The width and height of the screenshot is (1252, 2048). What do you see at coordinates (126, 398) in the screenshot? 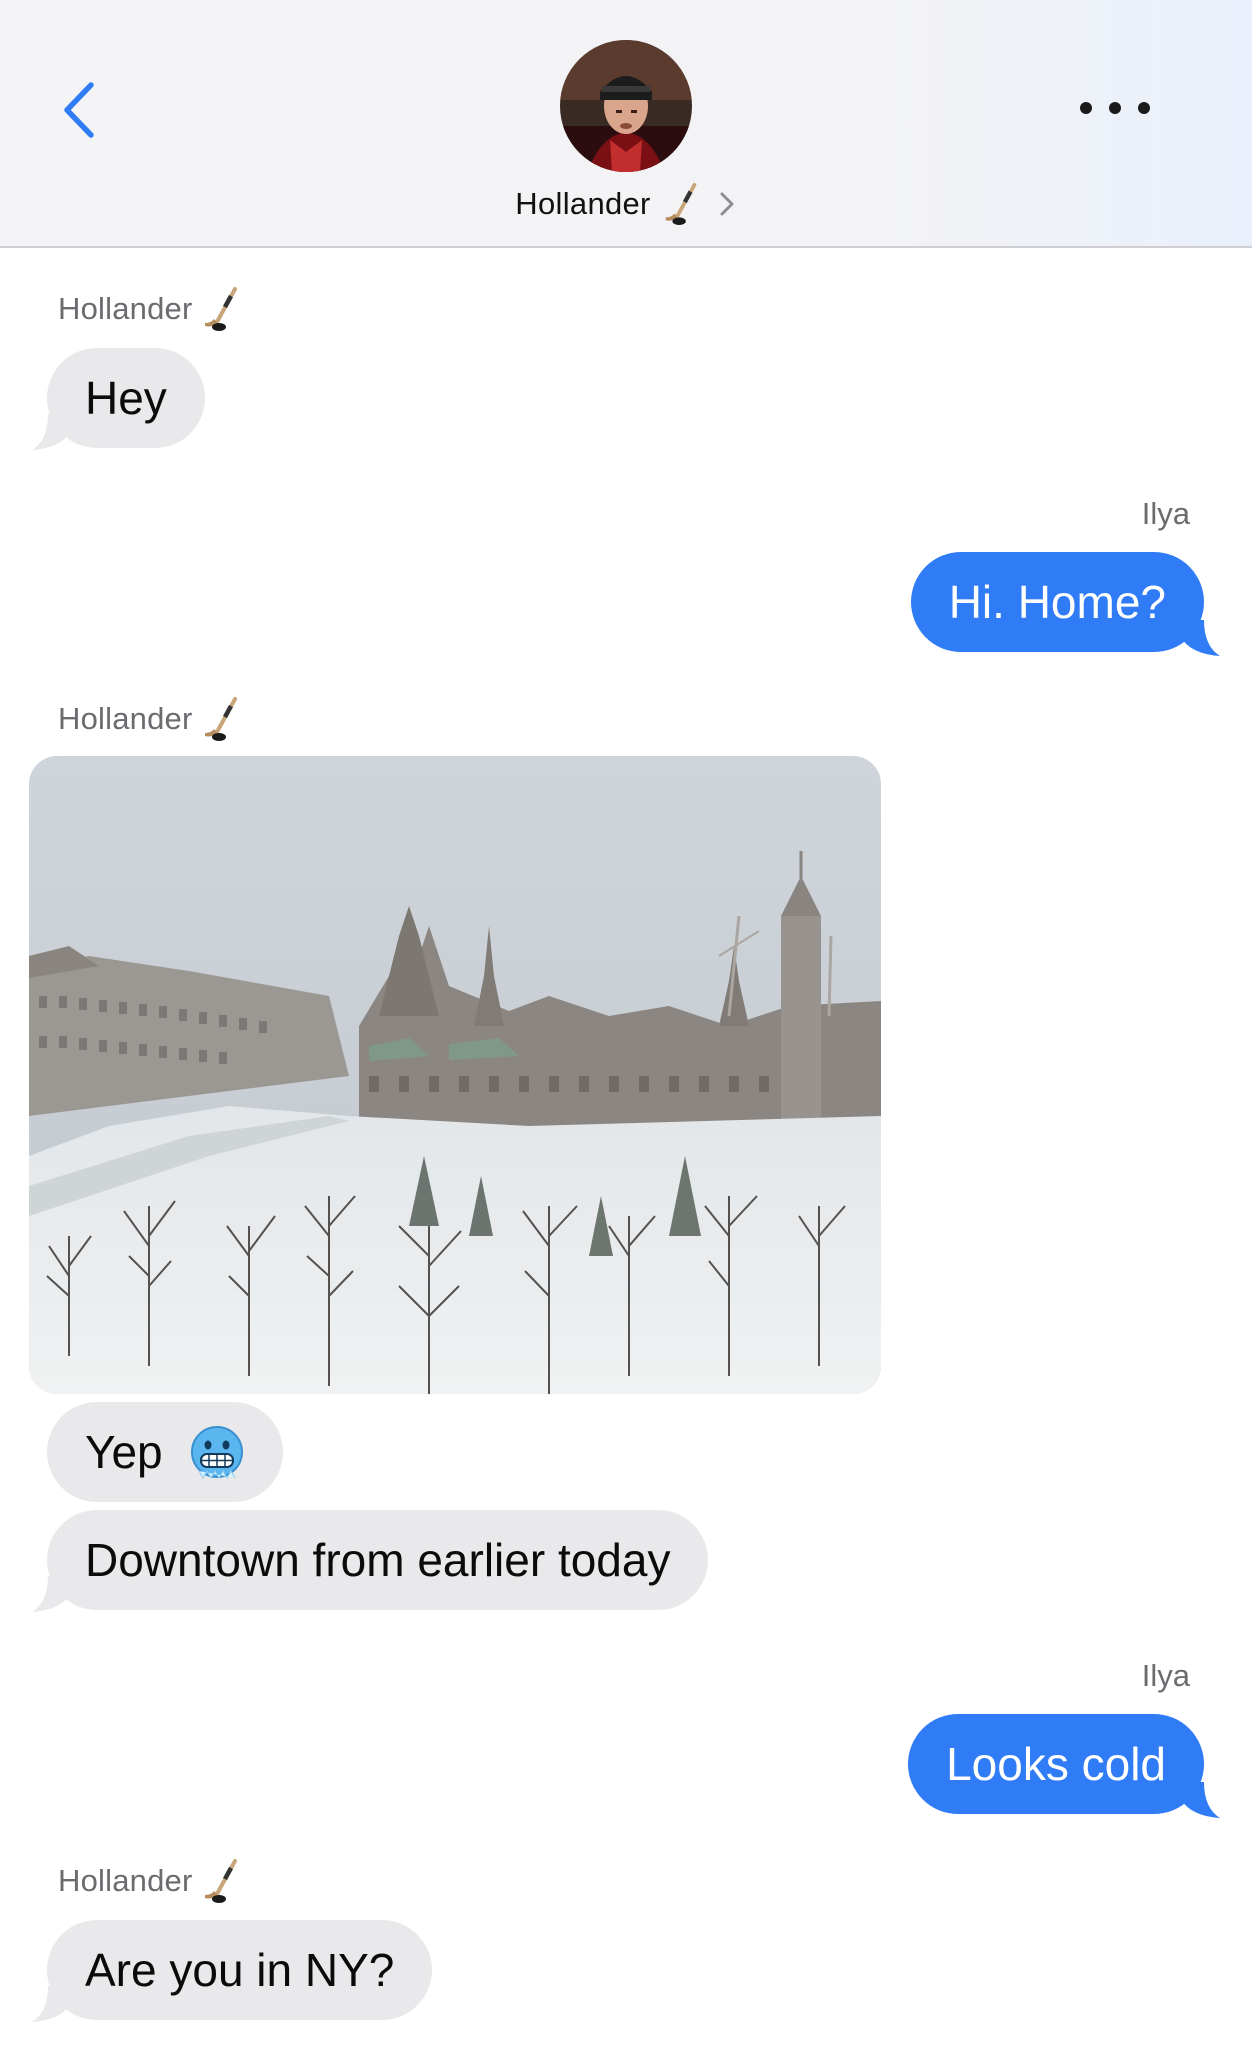
I see `message-bubble-incoming: Hey` at bounding box center [126, 398].